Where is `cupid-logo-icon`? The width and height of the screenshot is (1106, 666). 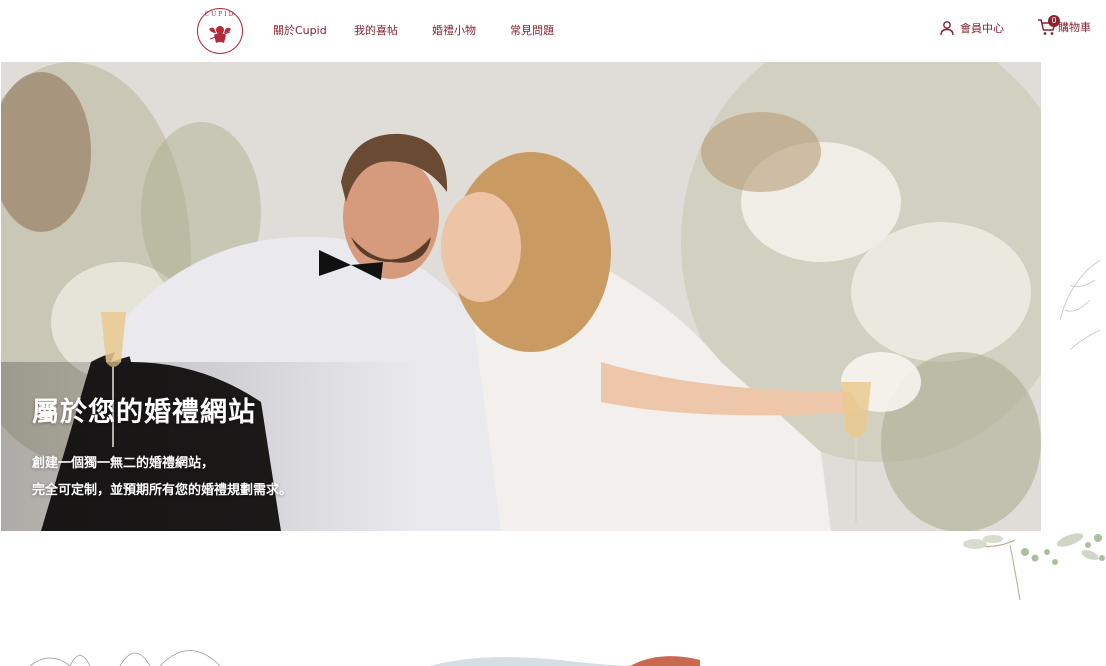 cupid-logo-icon is located at coordinates (220, 34).